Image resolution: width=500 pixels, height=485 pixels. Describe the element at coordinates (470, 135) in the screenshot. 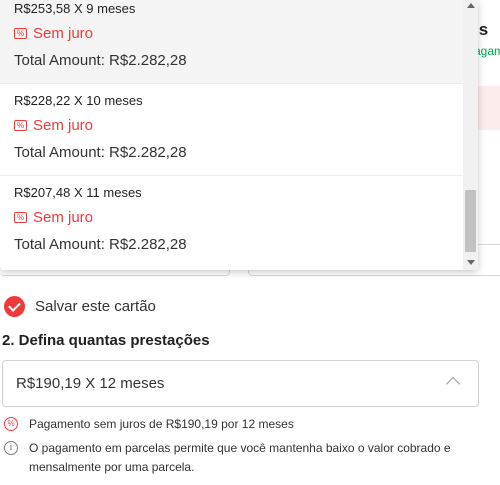

I see `dropdown-scrollbar` at that location.